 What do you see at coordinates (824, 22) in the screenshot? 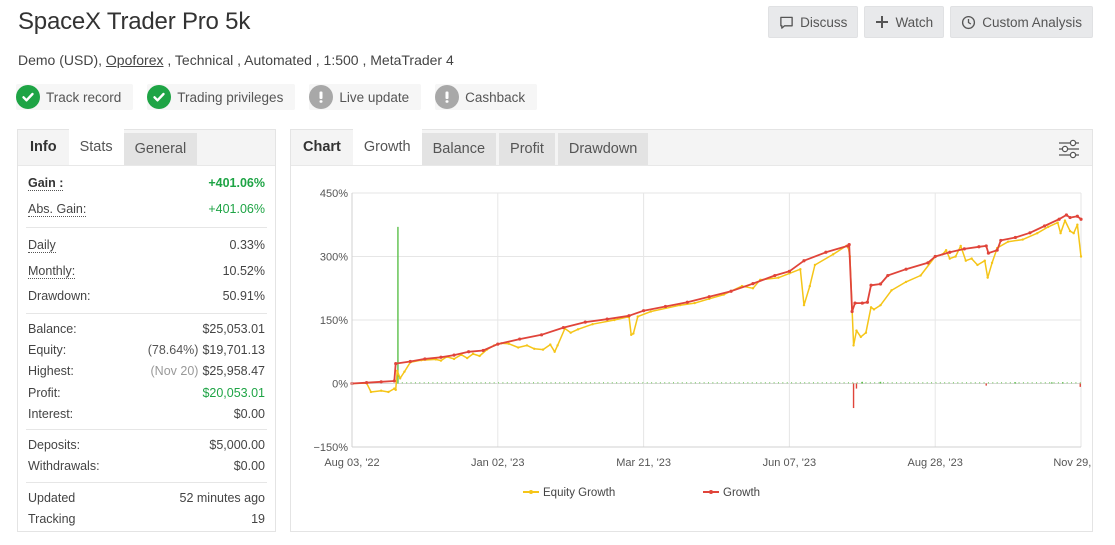
I see `discuss-label: Discuss` at bounding box center [824, 22].